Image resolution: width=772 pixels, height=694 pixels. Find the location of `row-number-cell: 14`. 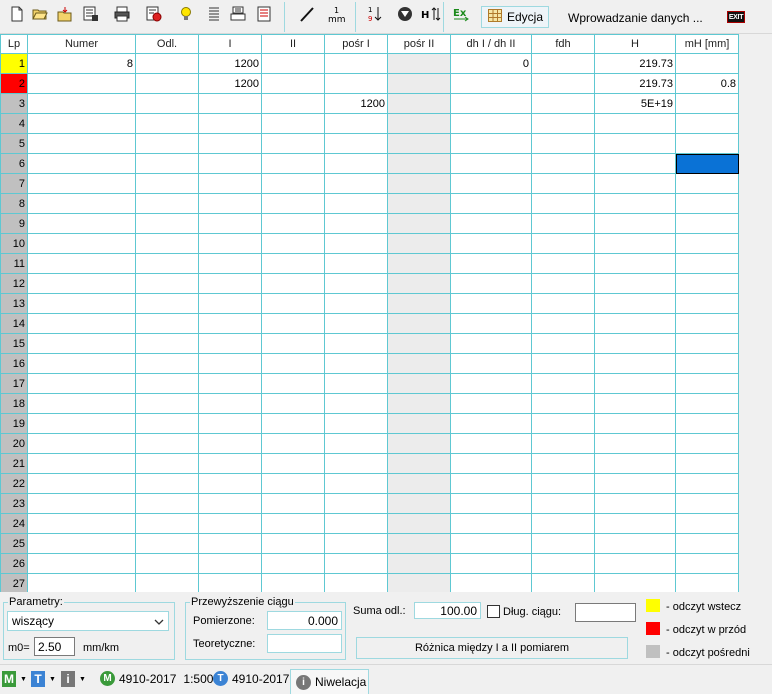

row-number-cell: 14 is located at coordinates (14, 323).